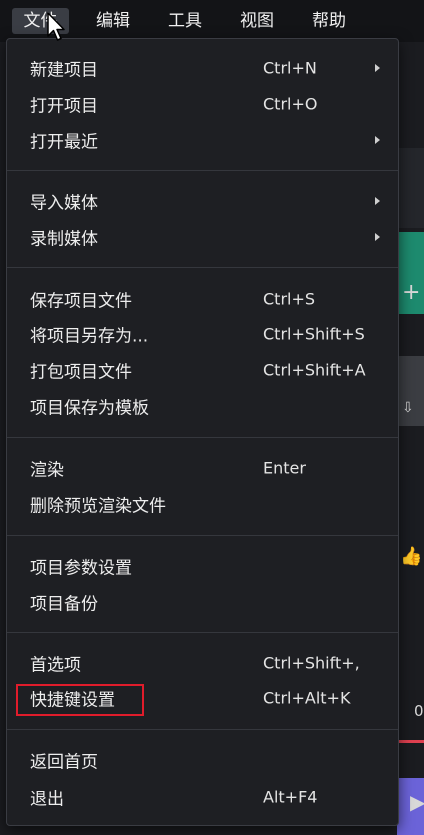 The height and width of the screenshot is (835, 424). Describe the element at coordinates (202, 140) in the screenshot. I see `menu-item-open-recent: 打开最近` at that location.